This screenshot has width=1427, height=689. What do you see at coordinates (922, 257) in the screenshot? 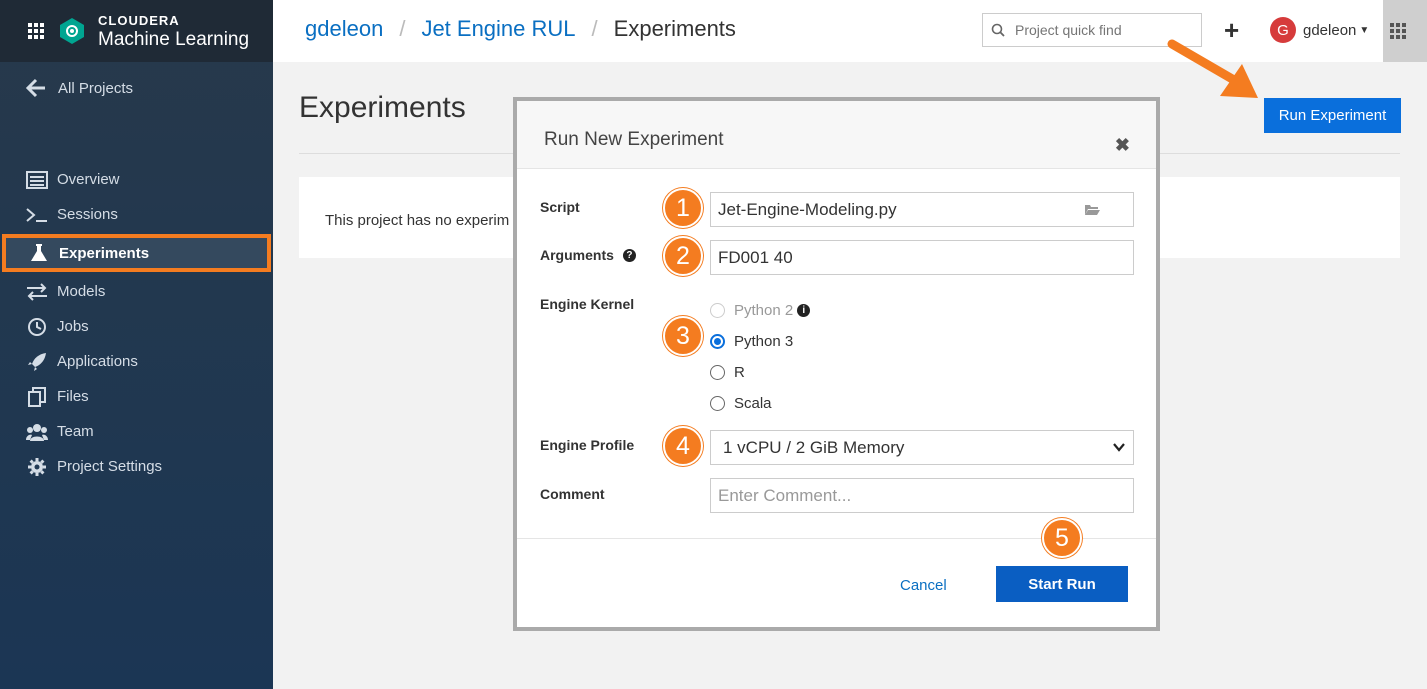
I see `arguments-field: FD001 40` at bounding box center [922, 257].